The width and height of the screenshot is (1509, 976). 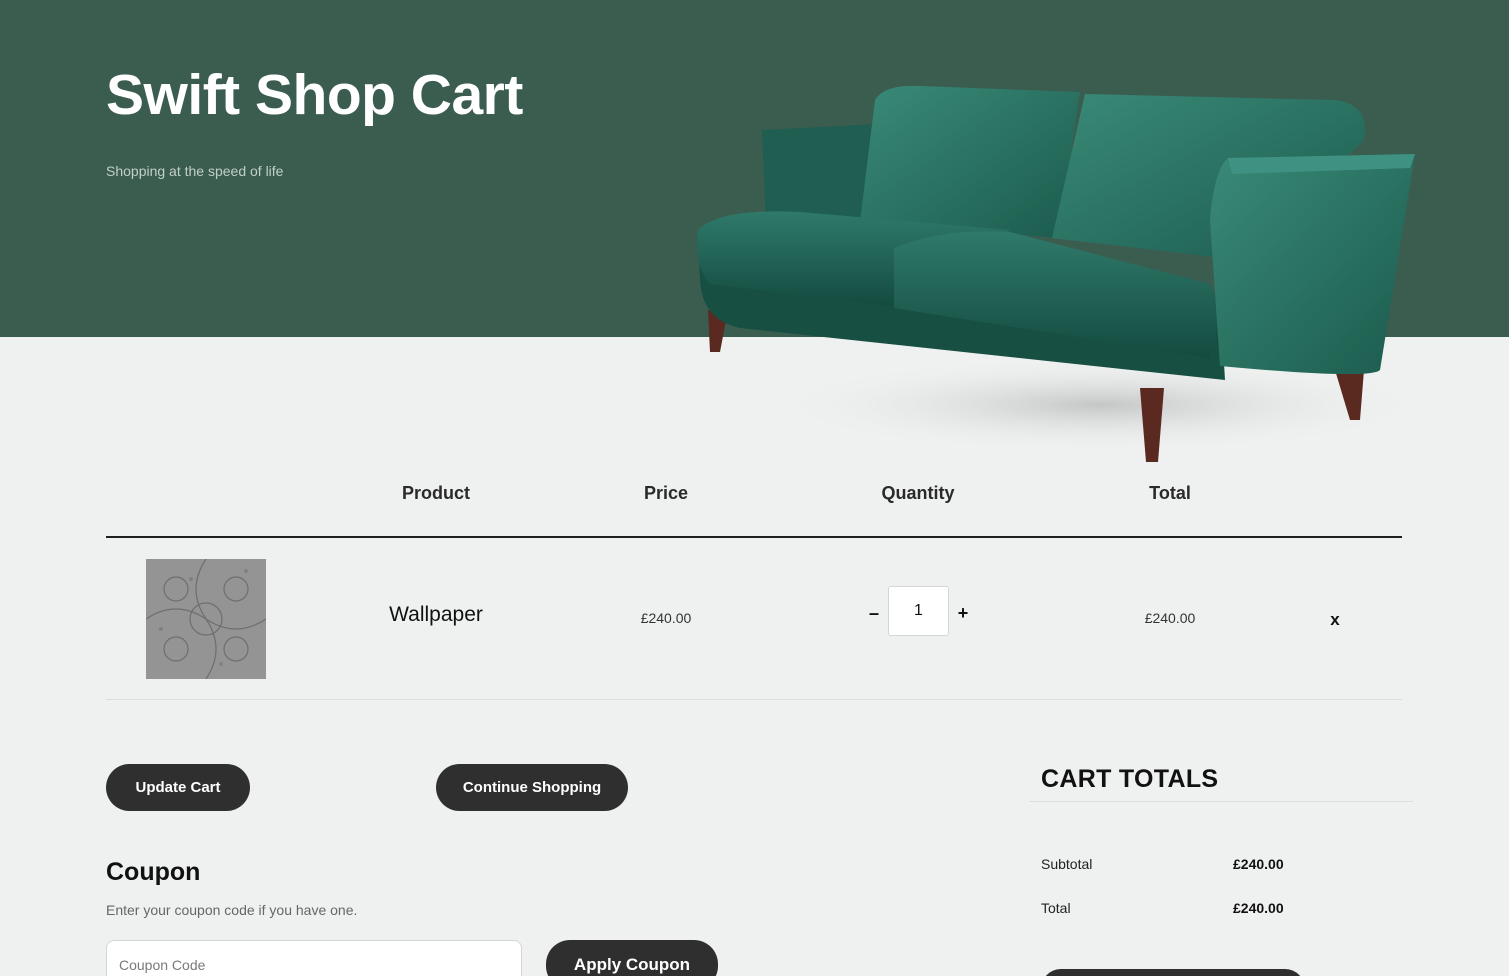 I want to click on quantity-input, so click(x=918, y=611).